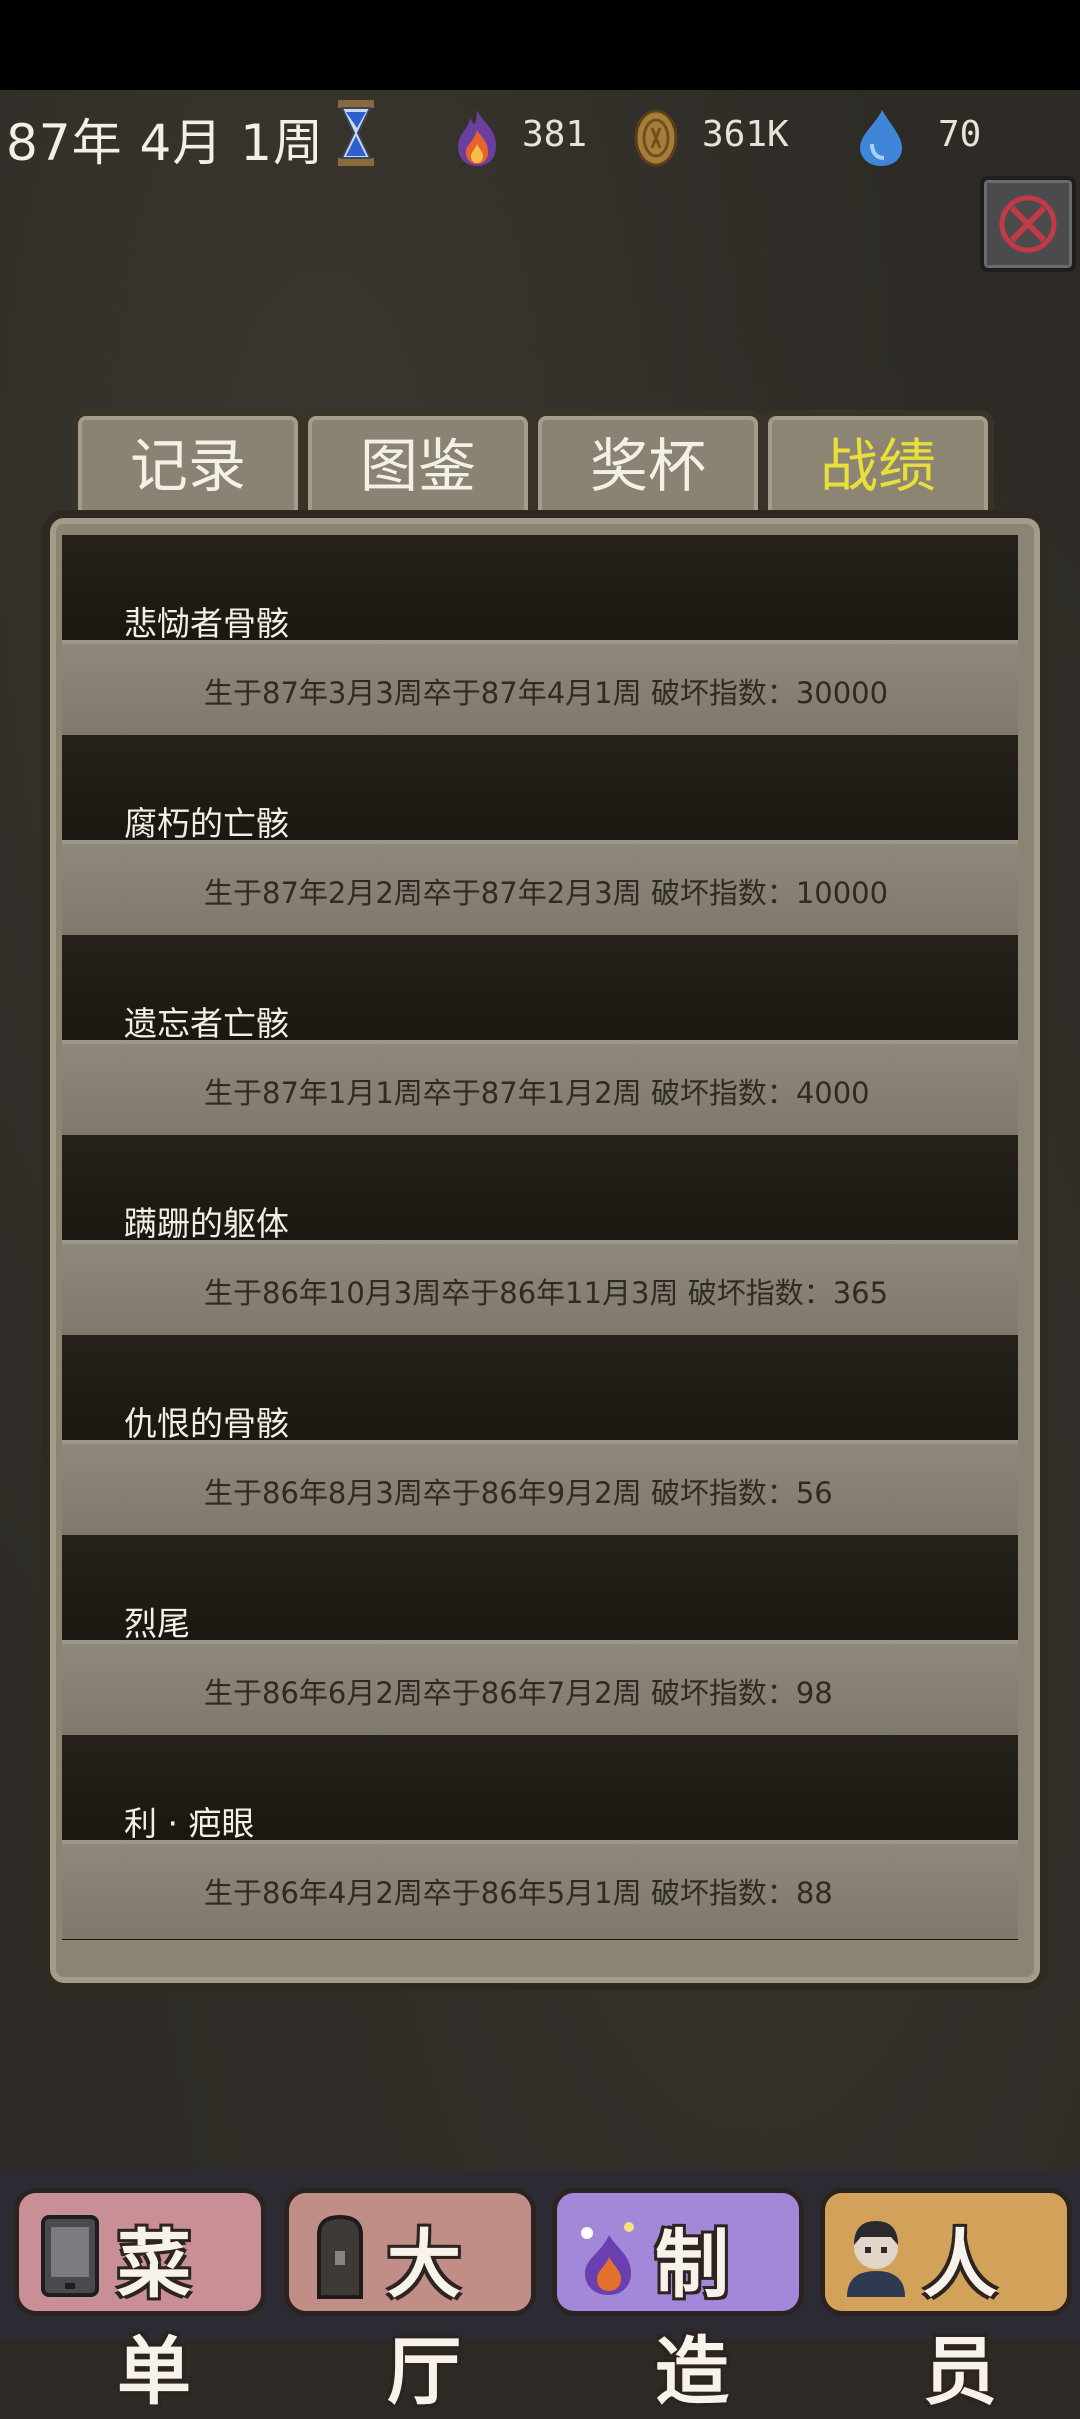 Image resolution: width=1080 pixels, height=2419 pixels. I want to click on entry-info-bar: 生于86年4月2周卒于86年5月1周 破坏指数：88, so click(540, 1889).